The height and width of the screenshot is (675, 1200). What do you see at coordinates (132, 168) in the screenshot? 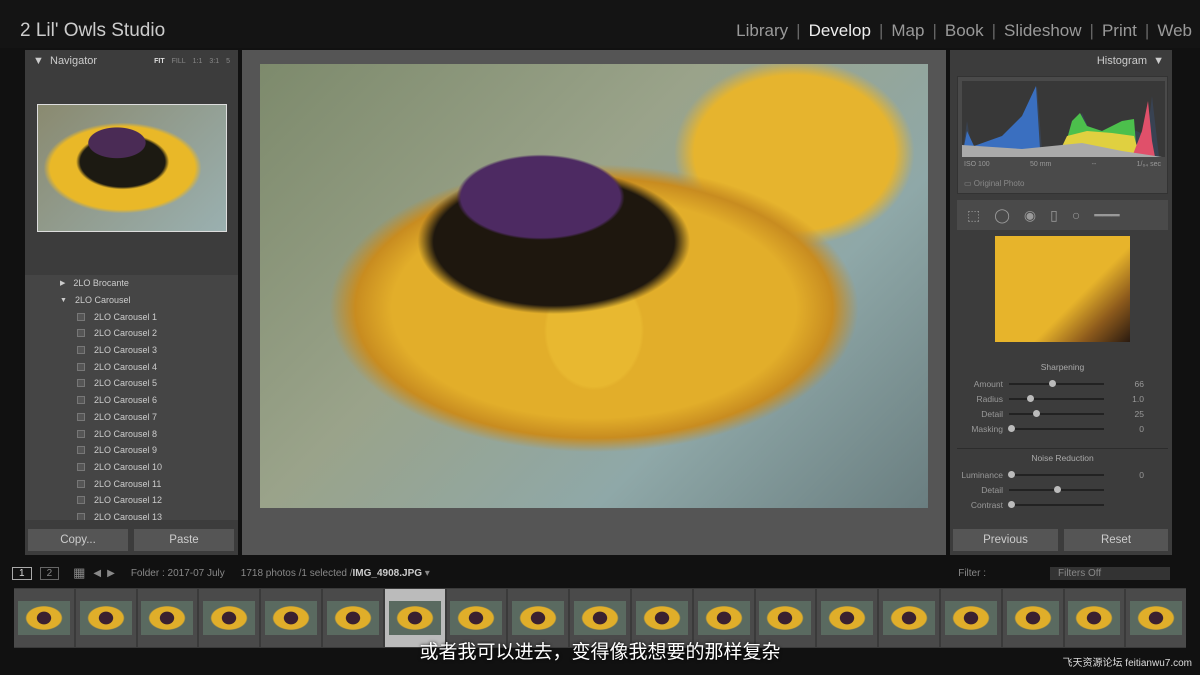
I see `navigator-preview` at bounding box center [132, 168].